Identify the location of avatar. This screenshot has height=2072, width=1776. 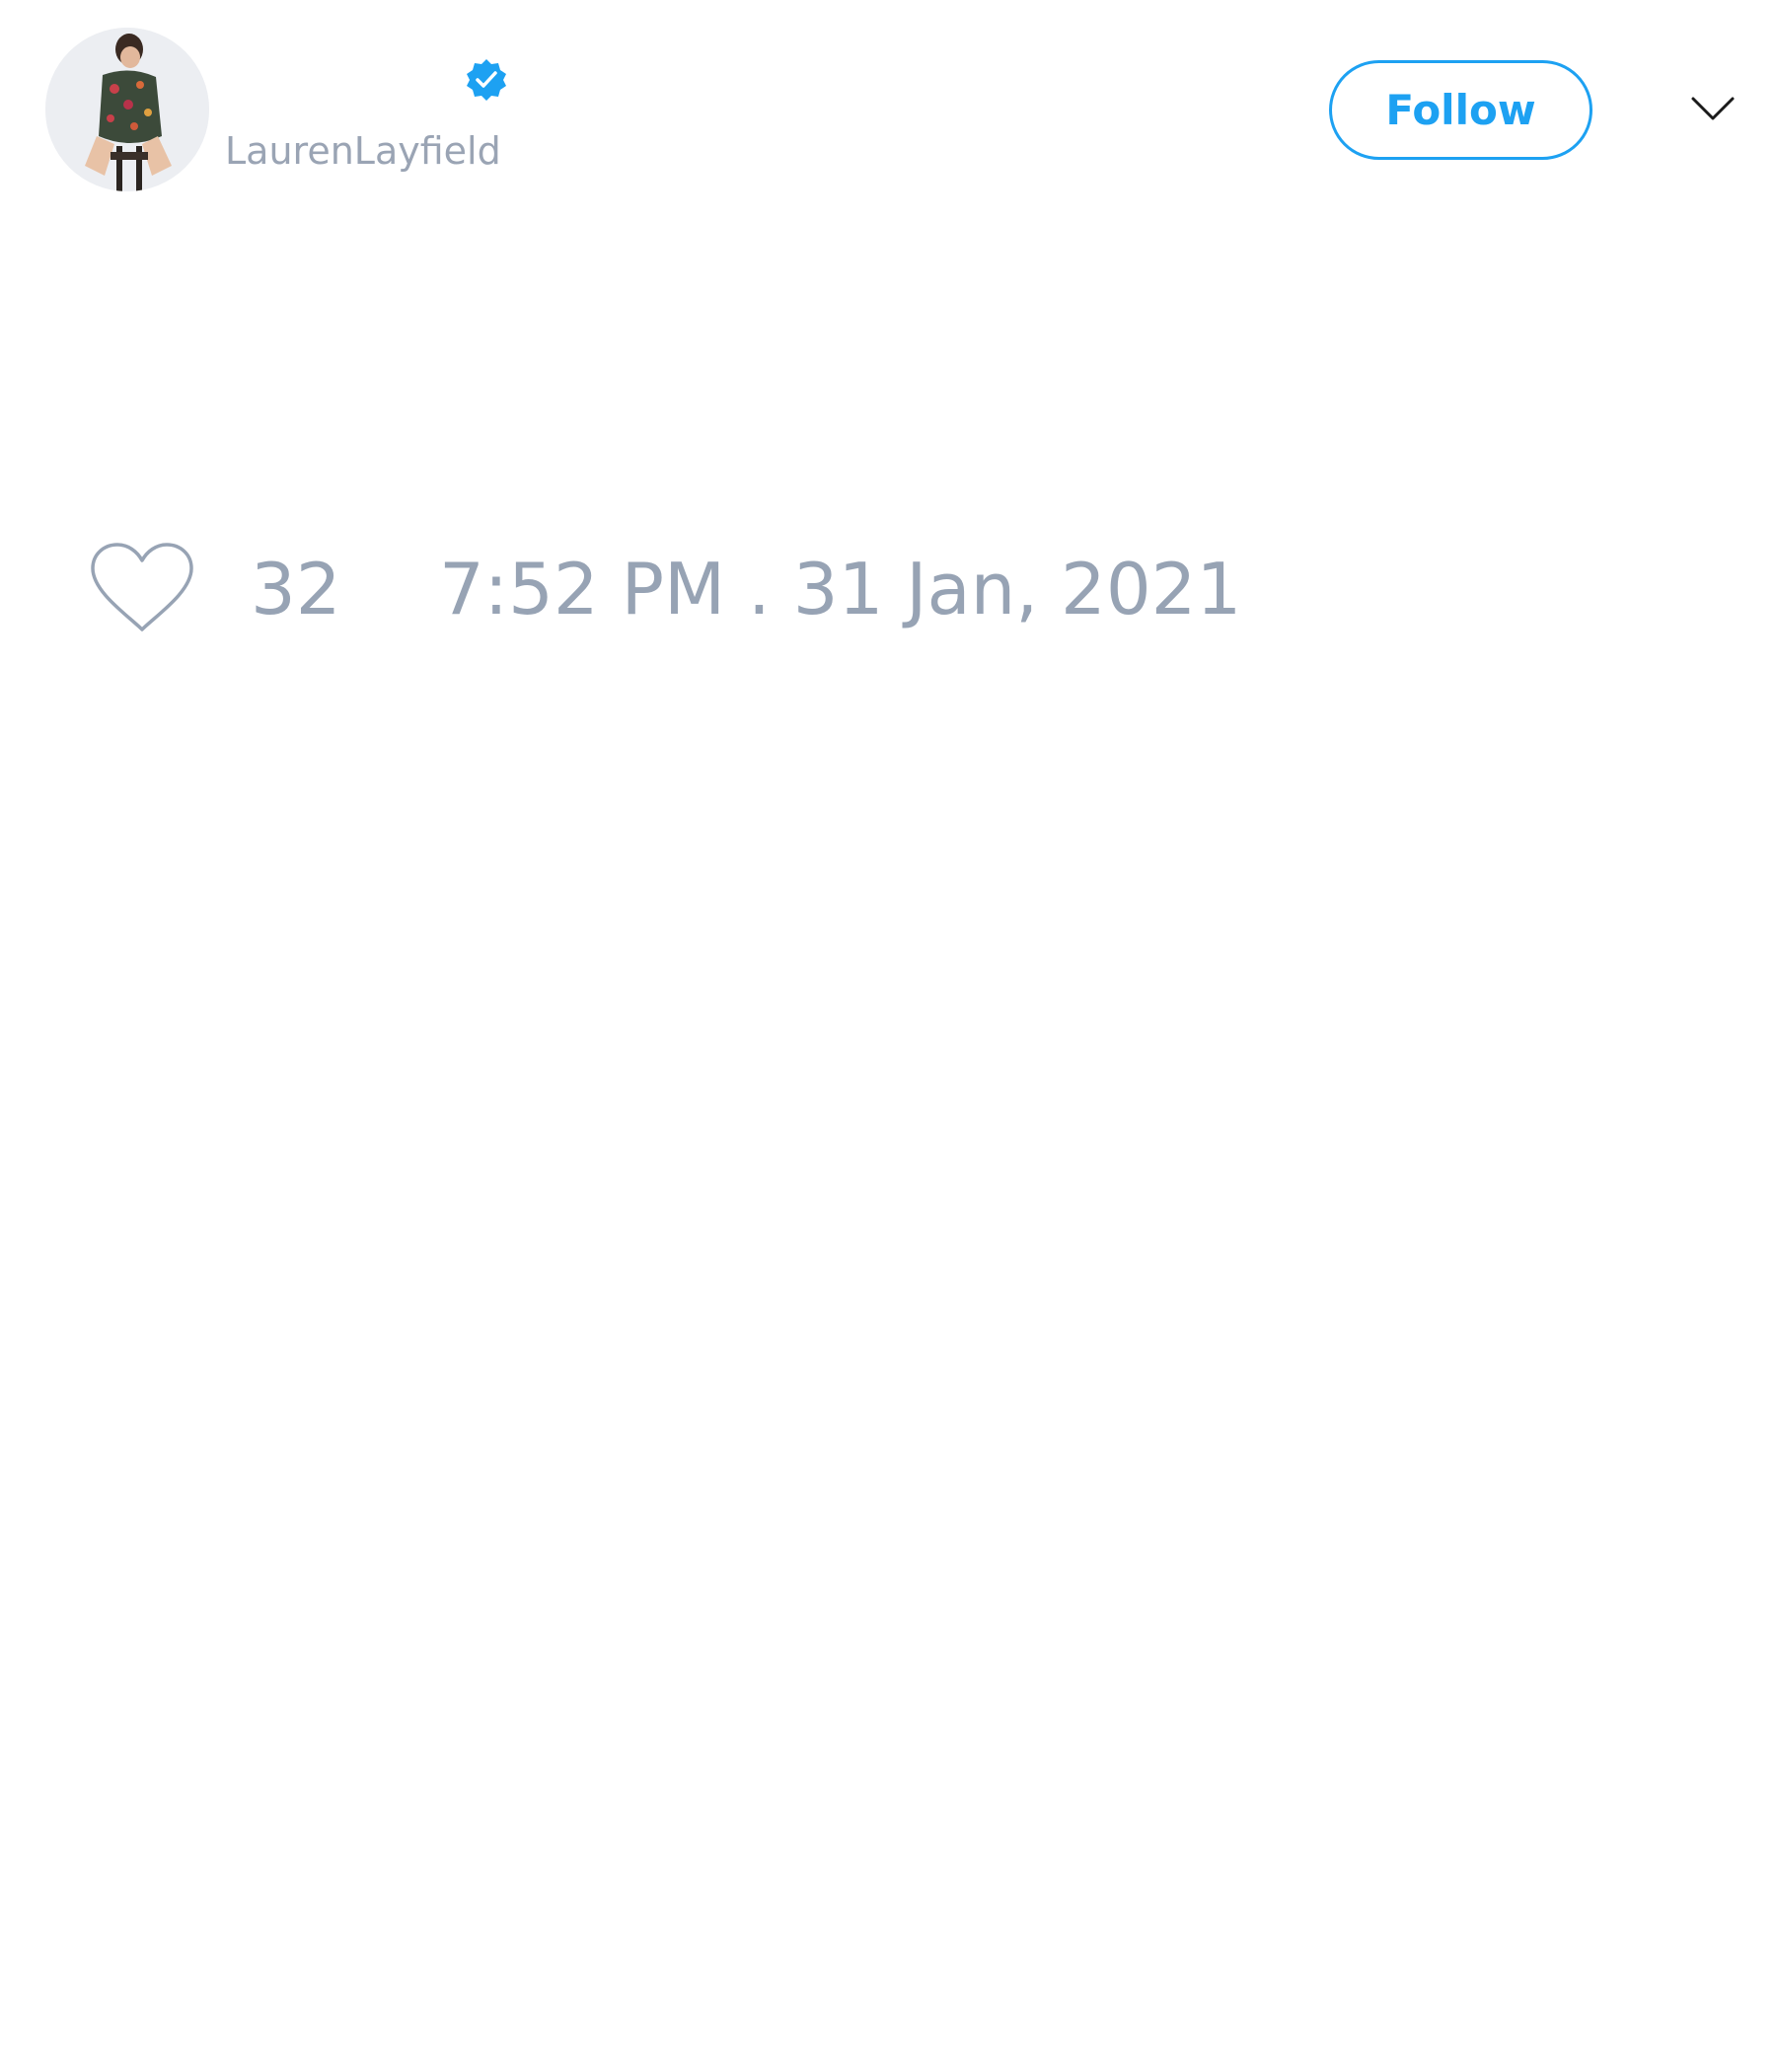
(127, 110).